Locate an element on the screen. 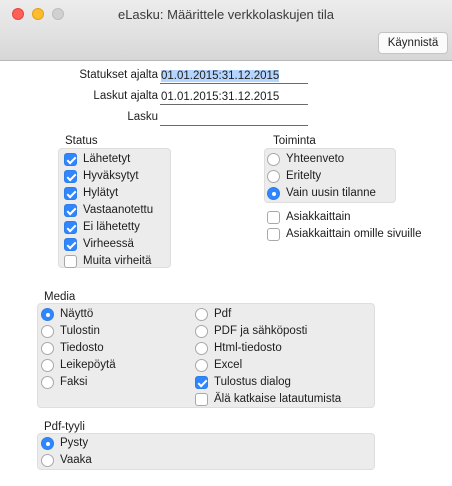 This screenshot has height=486, width=452. status-group-title: Status is located at coordinates (81, 141).